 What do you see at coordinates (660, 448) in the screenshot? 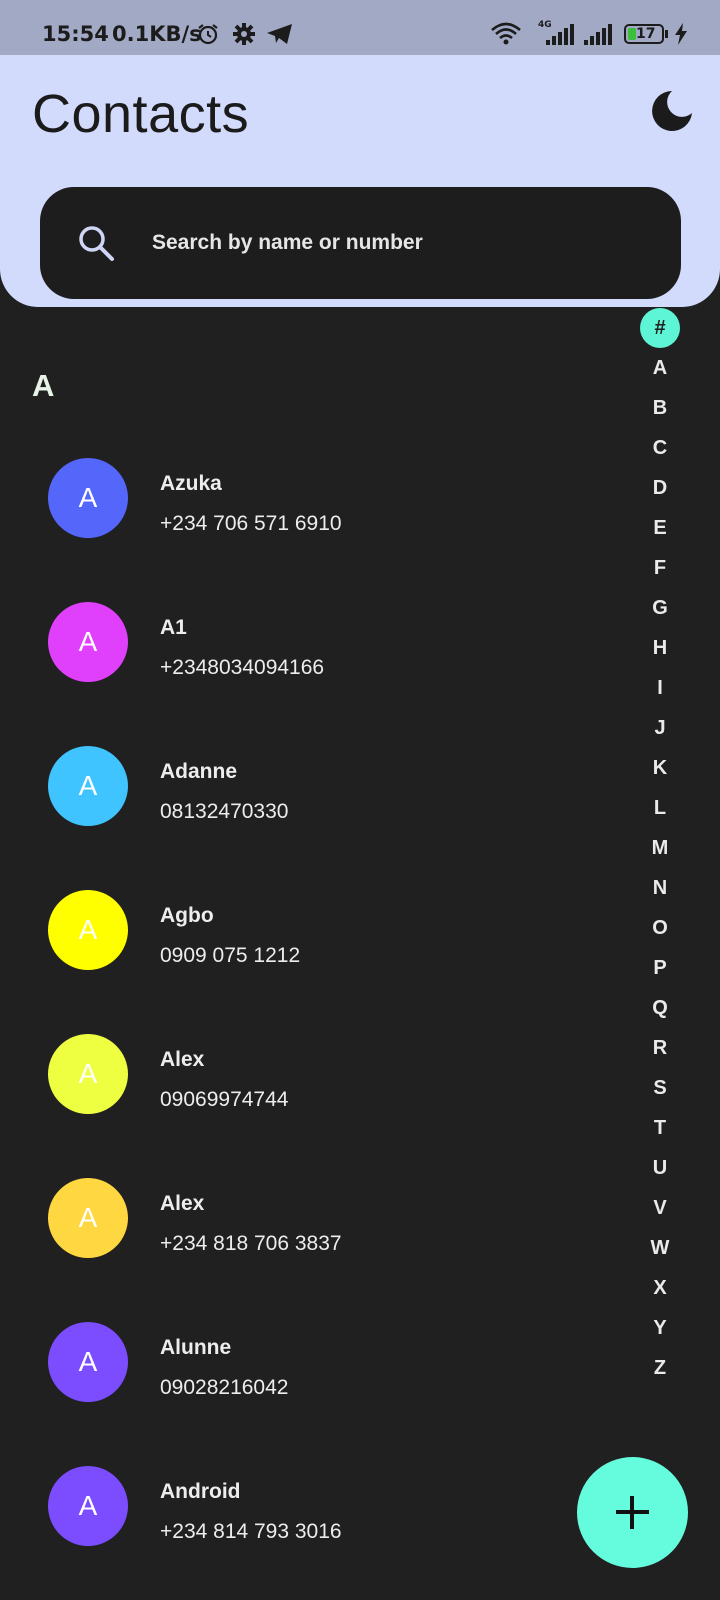
I see `index-letter-c: C` at bounding box center [660, 448].